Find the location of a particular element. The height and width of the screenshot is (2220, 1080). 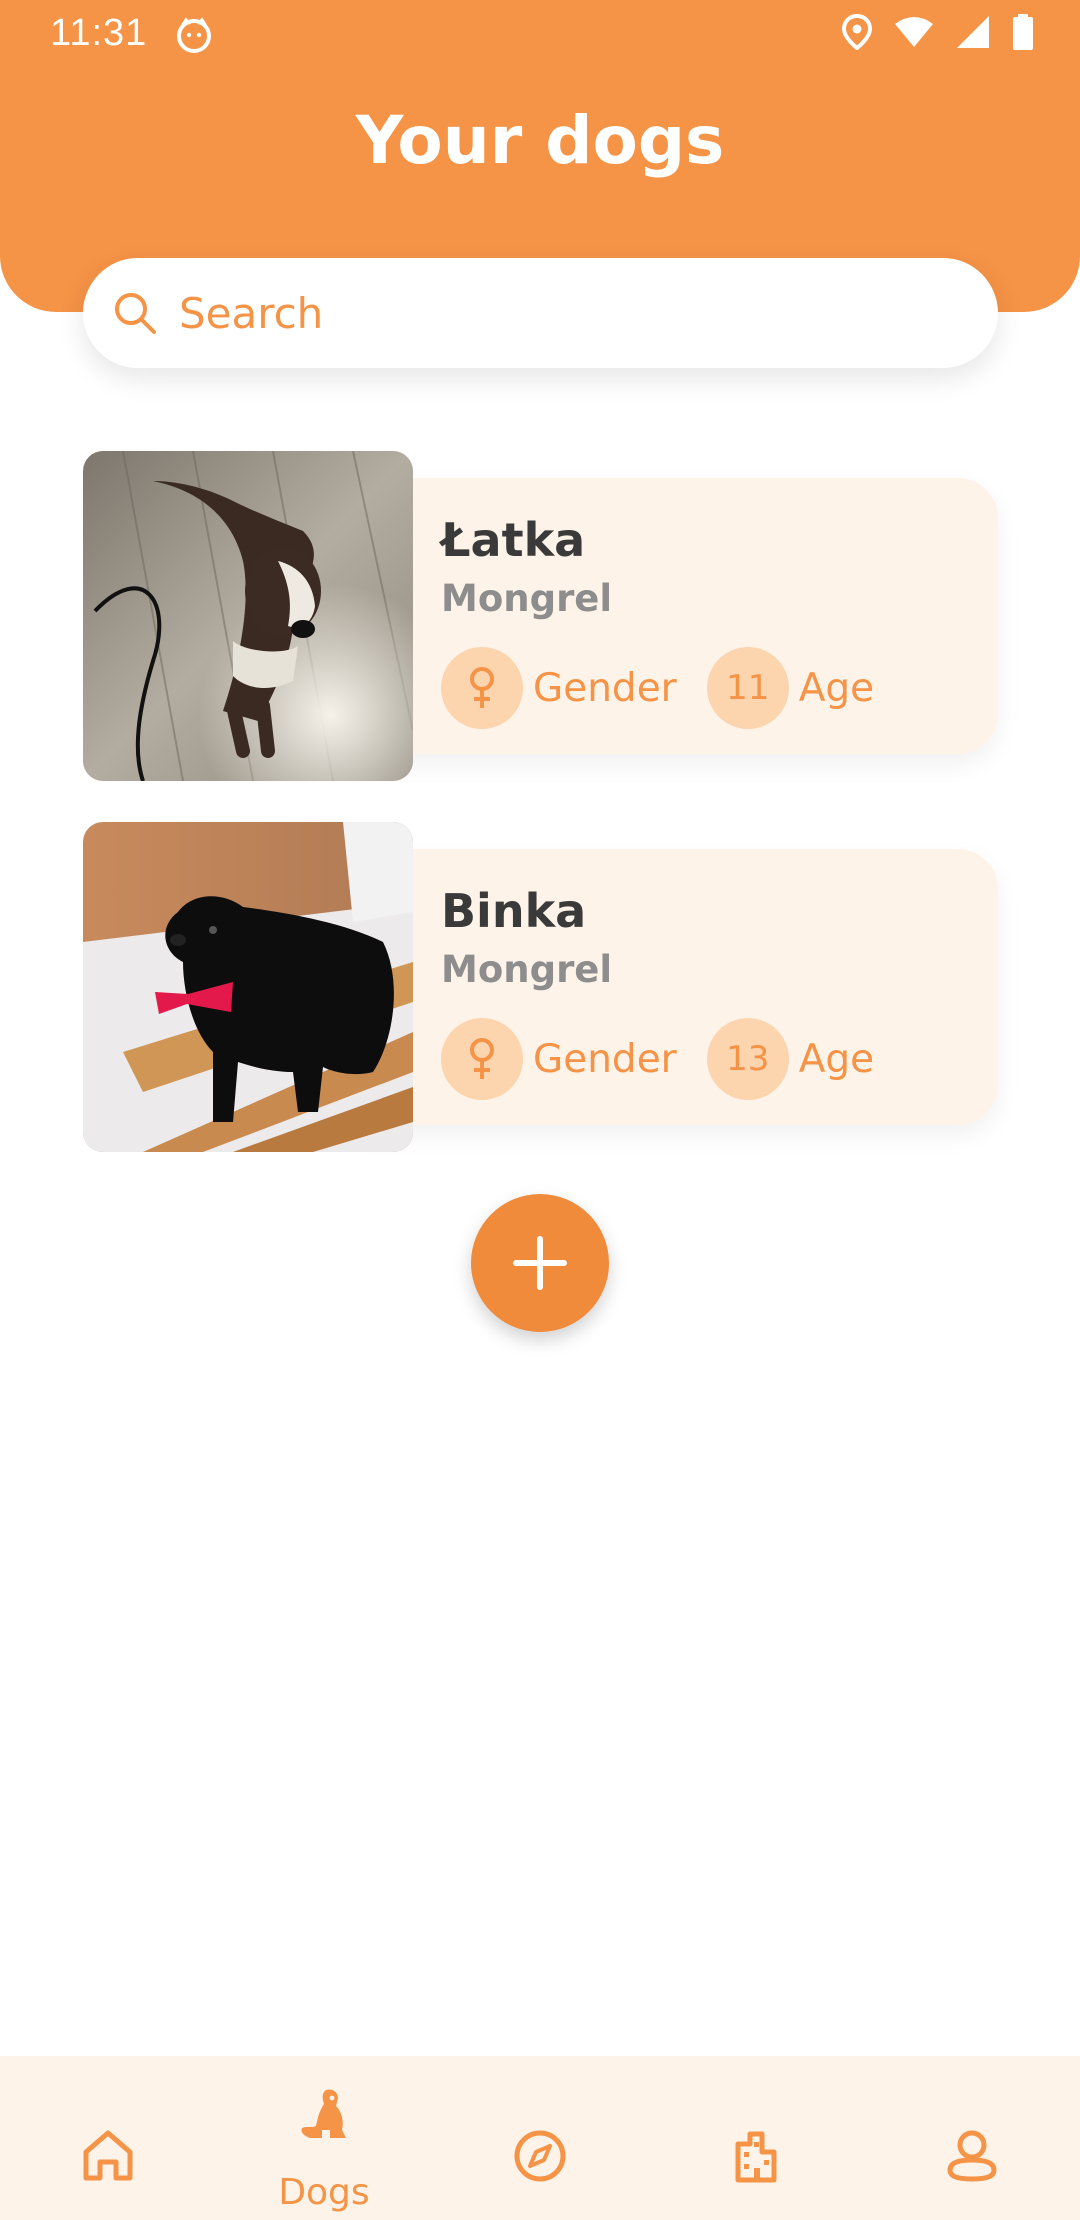

wifi-icon is located at coordinates (914, 32).